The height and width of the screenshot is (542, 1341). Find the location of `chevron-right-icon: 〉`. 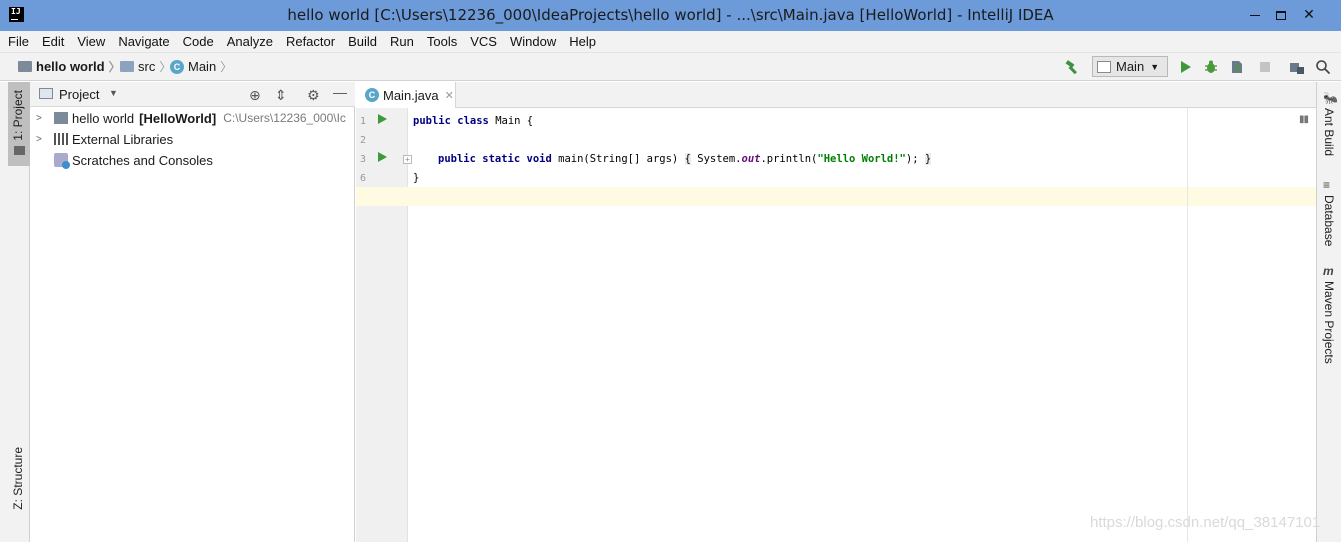

chevron-right-icon: 〉 is located at coordinates (114, 67).